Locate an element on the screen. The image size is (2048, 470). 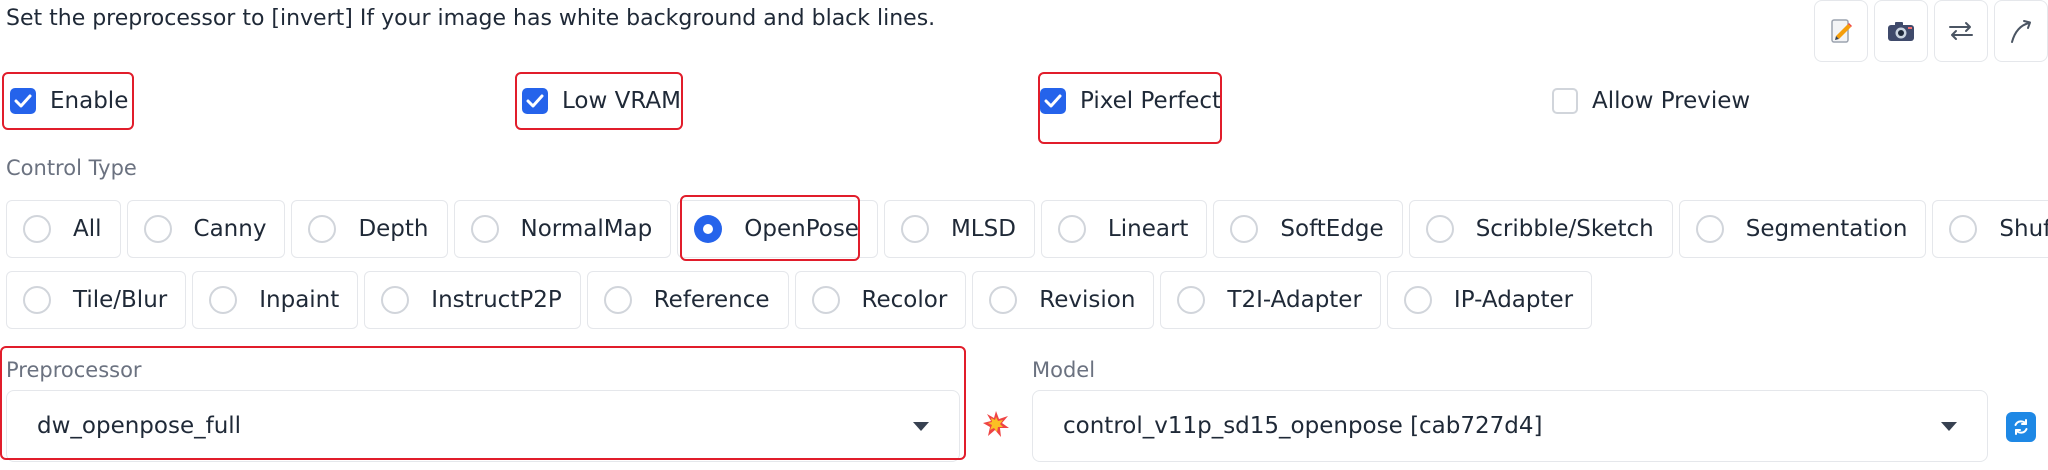
control-type-tile-blur: Tile/Blur is located at coordinates (96, 300).